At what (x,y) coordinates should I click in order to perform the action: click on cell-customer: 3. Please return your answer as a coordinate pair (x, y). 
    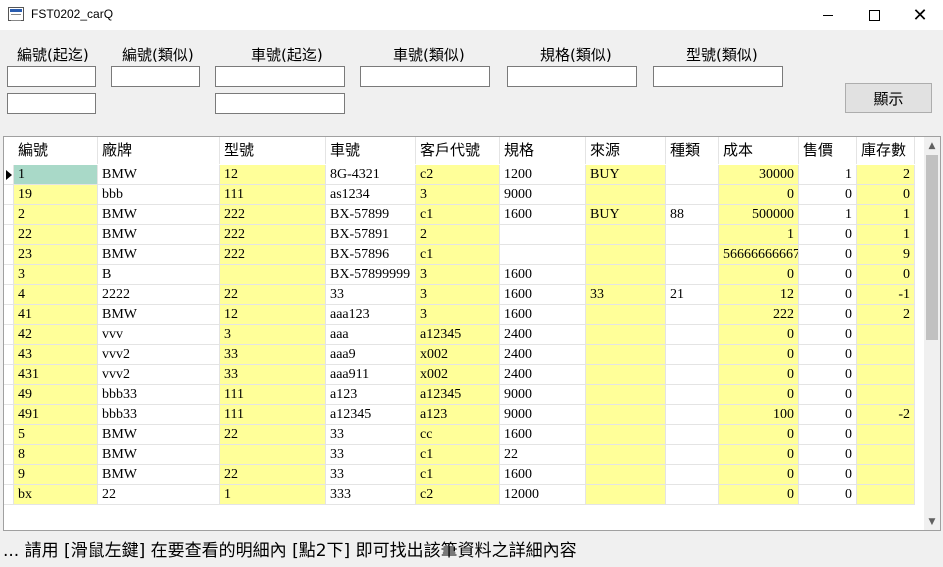
    Looking at the image, I should click on (458, 195).